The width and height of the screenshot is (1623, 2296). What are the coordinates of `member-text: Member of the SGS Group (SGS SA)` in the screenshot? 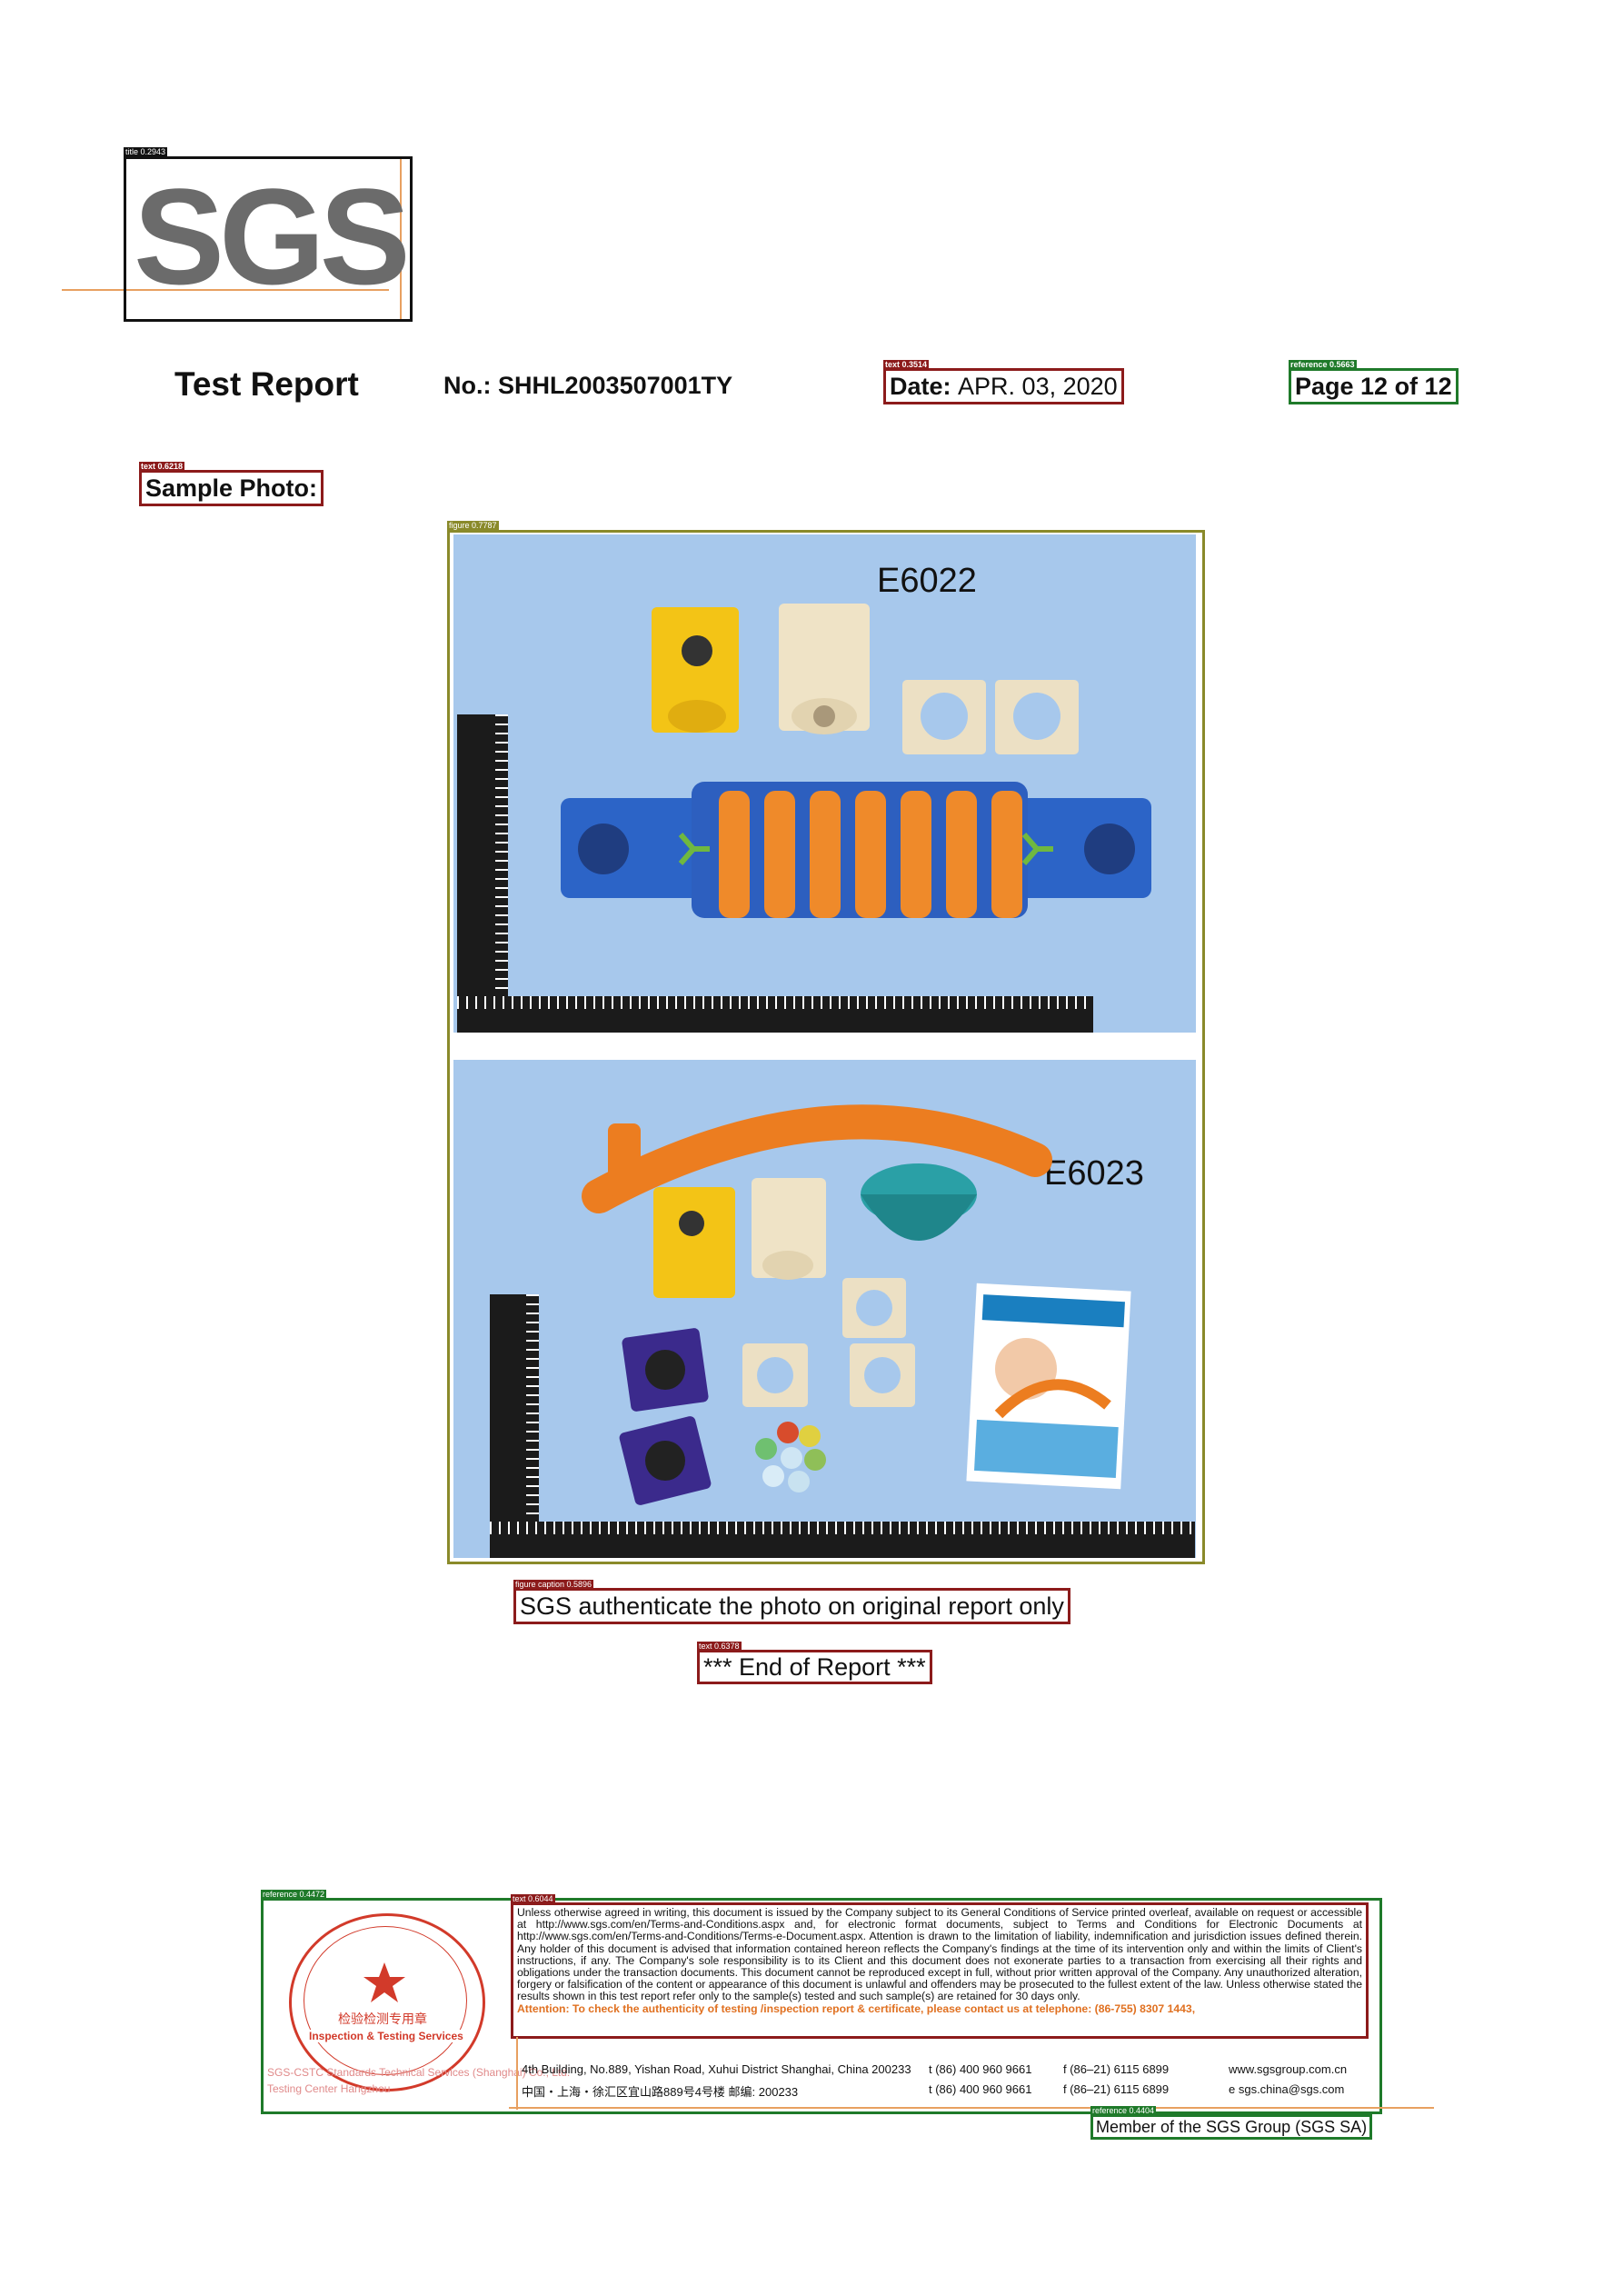 It's located at (1232, 2127).